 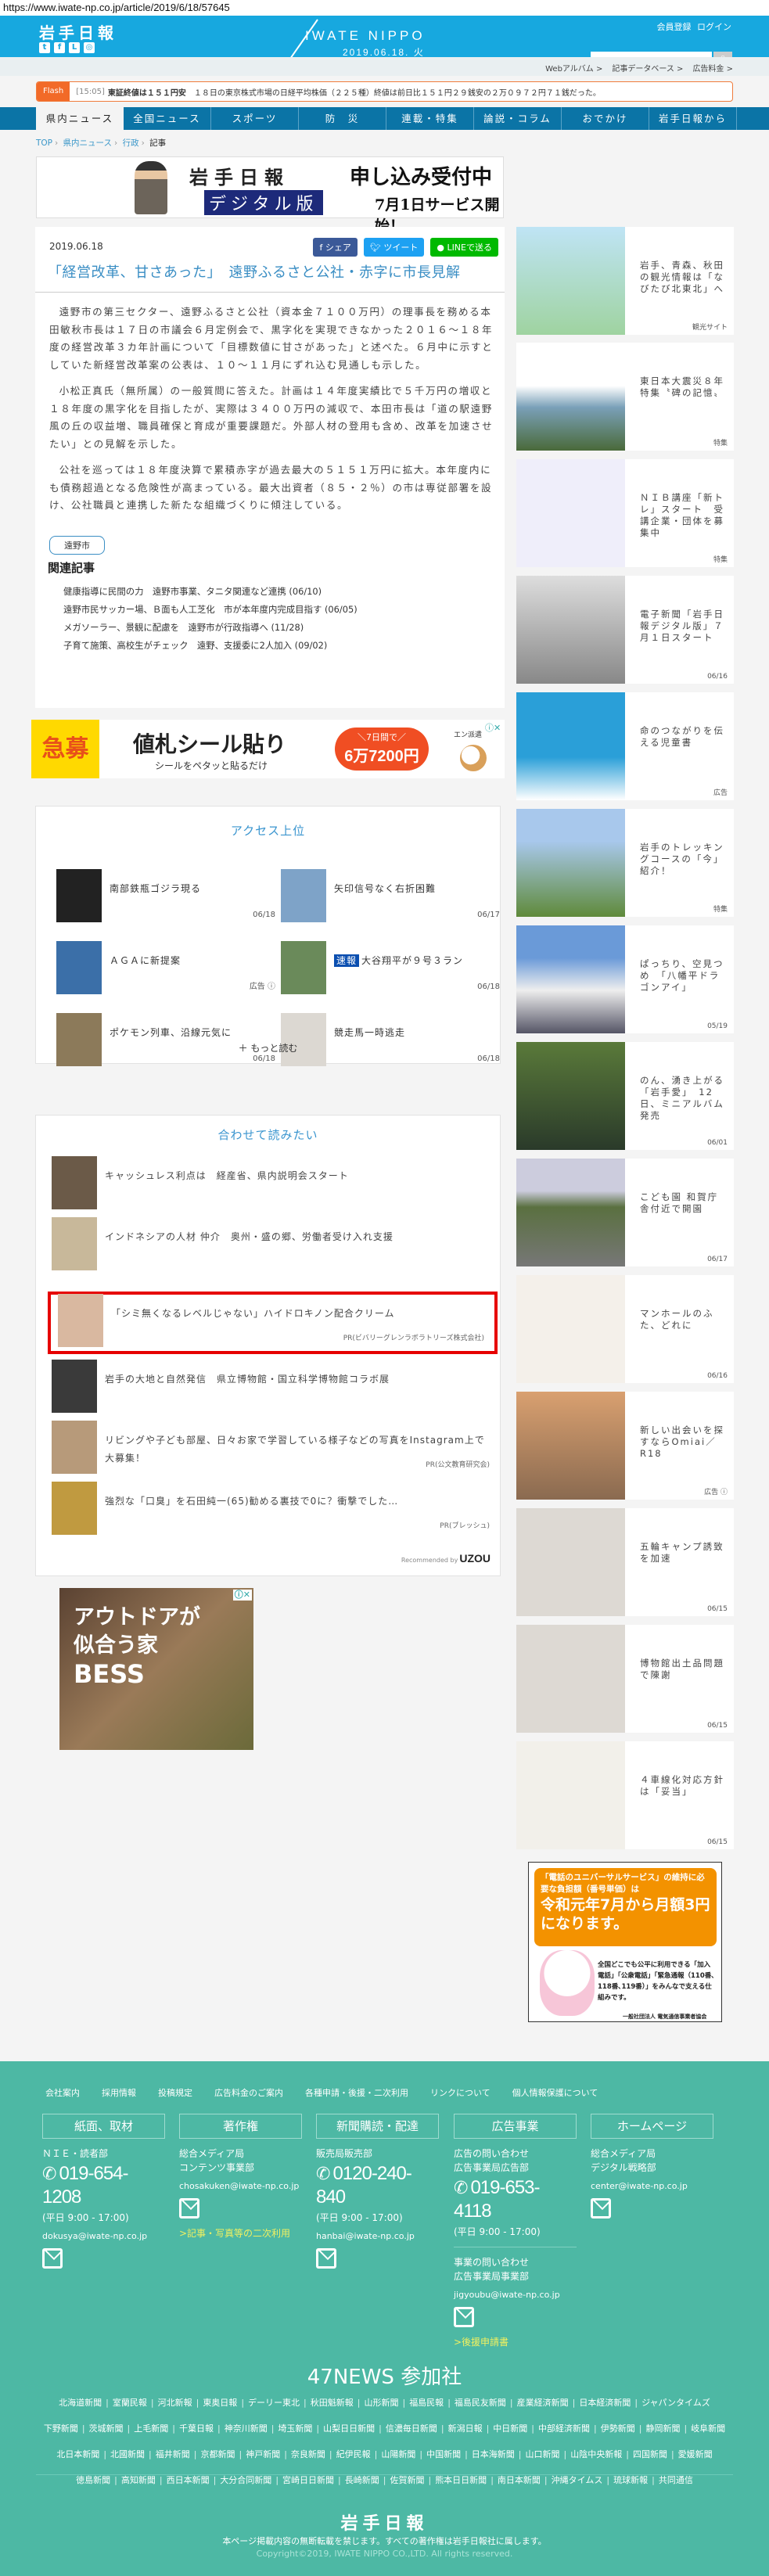 I want to click on member-paper-link: 神戸新聞, so click(x=263, y=2454).